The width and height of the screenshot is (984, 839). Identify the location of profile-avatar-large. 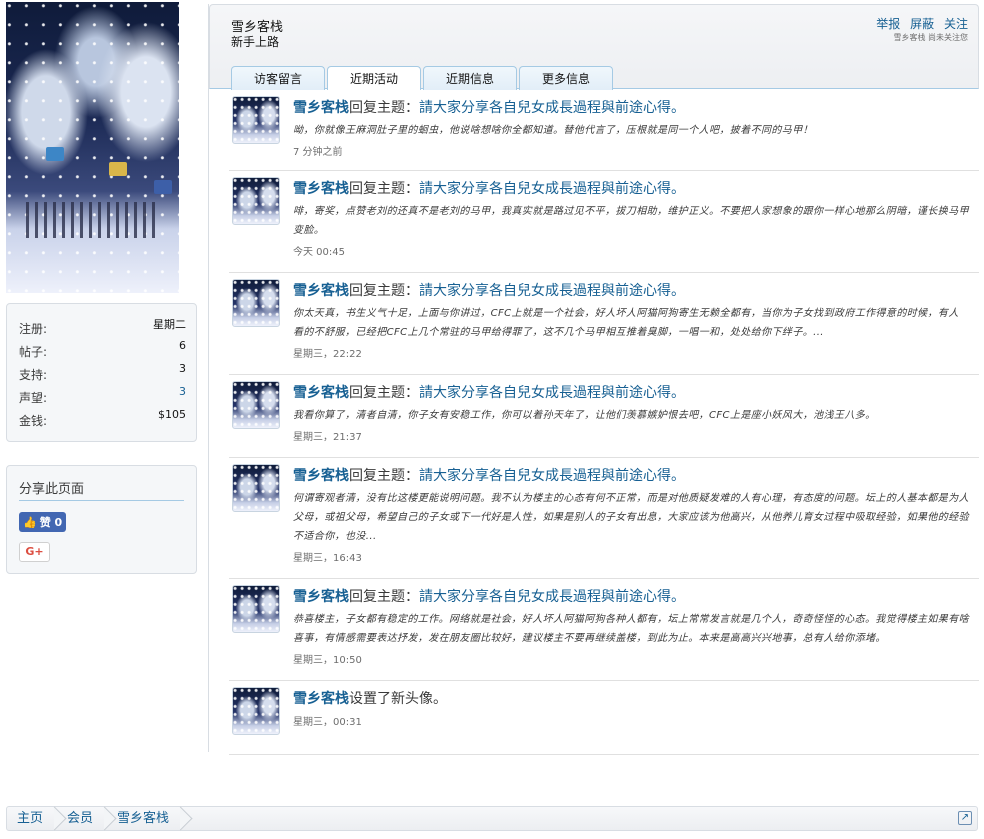
(92, 147).